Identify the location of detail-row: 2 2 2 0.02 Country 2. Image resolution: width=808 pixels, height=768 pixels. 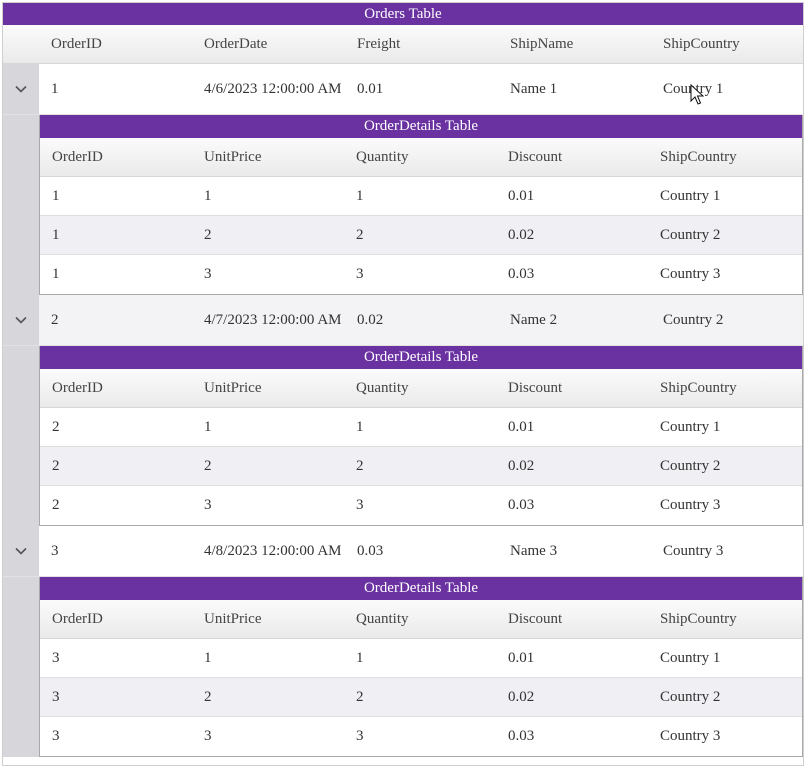
(421, 466).